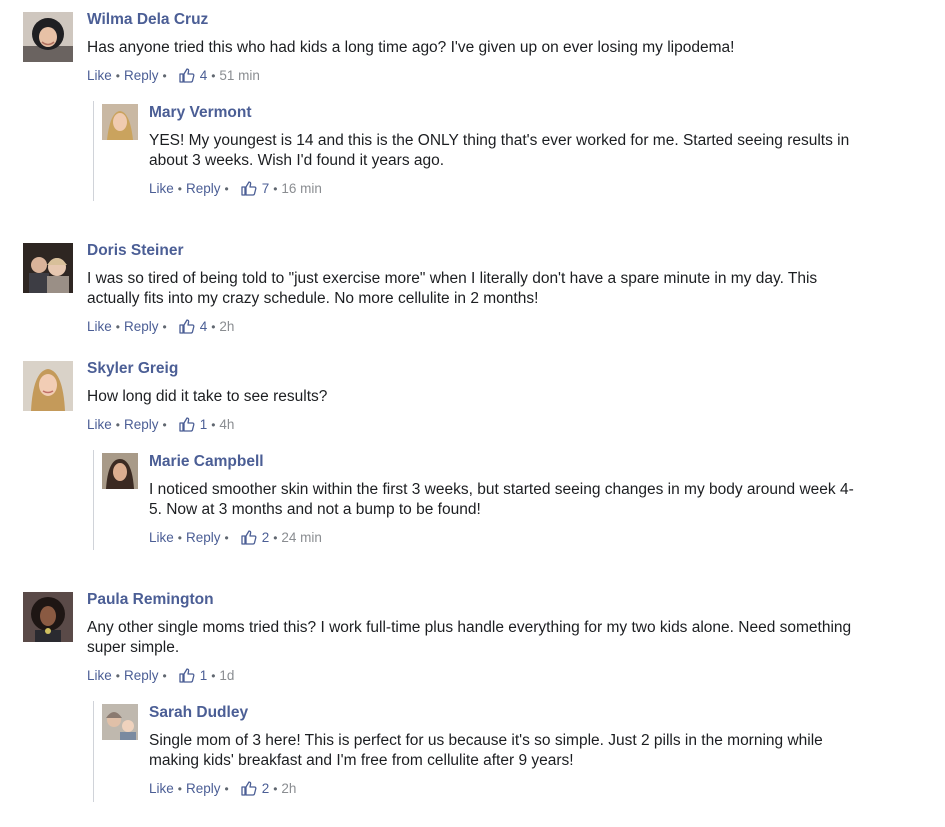  I want to click on like-count: 7, so click(265, 188).